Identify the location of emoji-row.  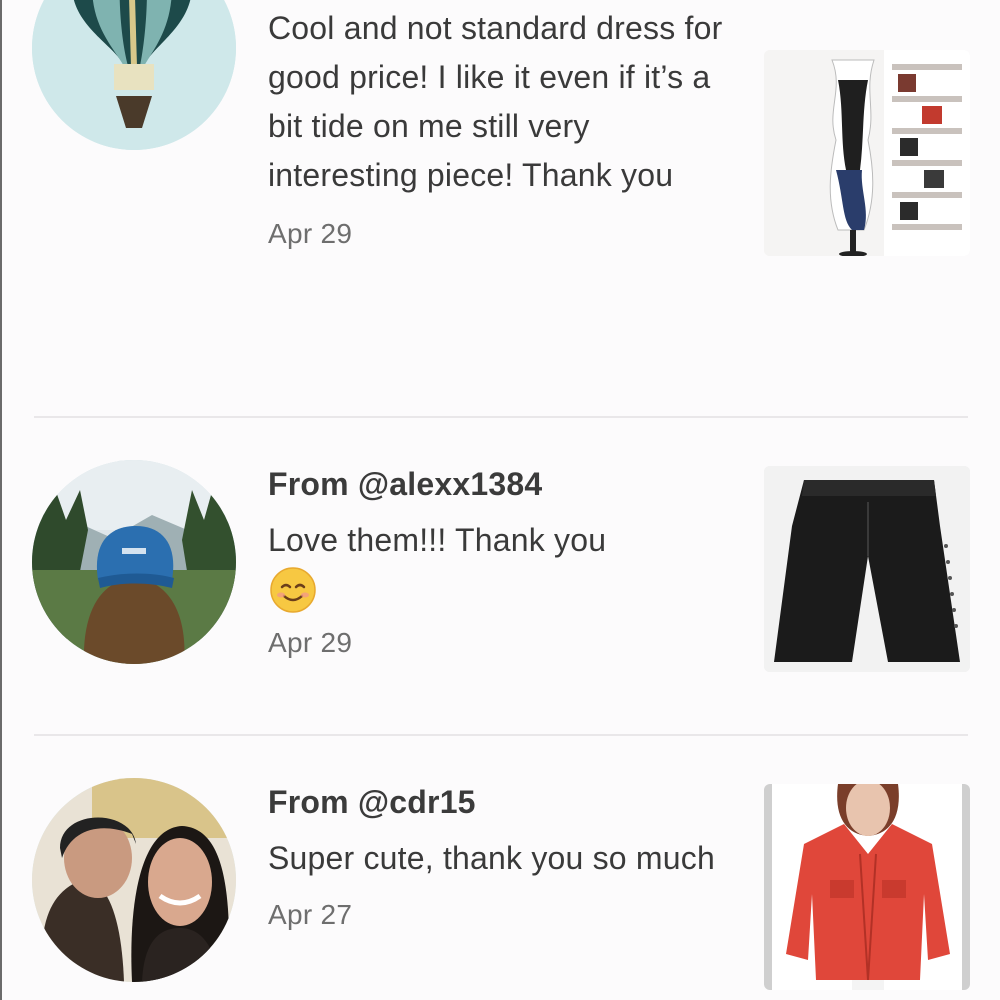
(498, 591).